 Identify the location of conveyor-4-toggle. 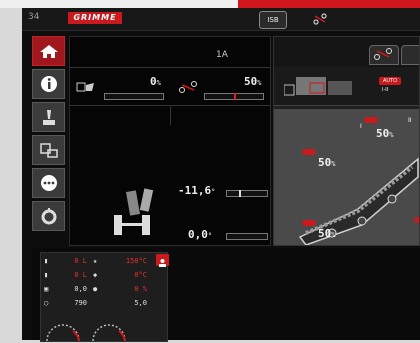
(309, 223).